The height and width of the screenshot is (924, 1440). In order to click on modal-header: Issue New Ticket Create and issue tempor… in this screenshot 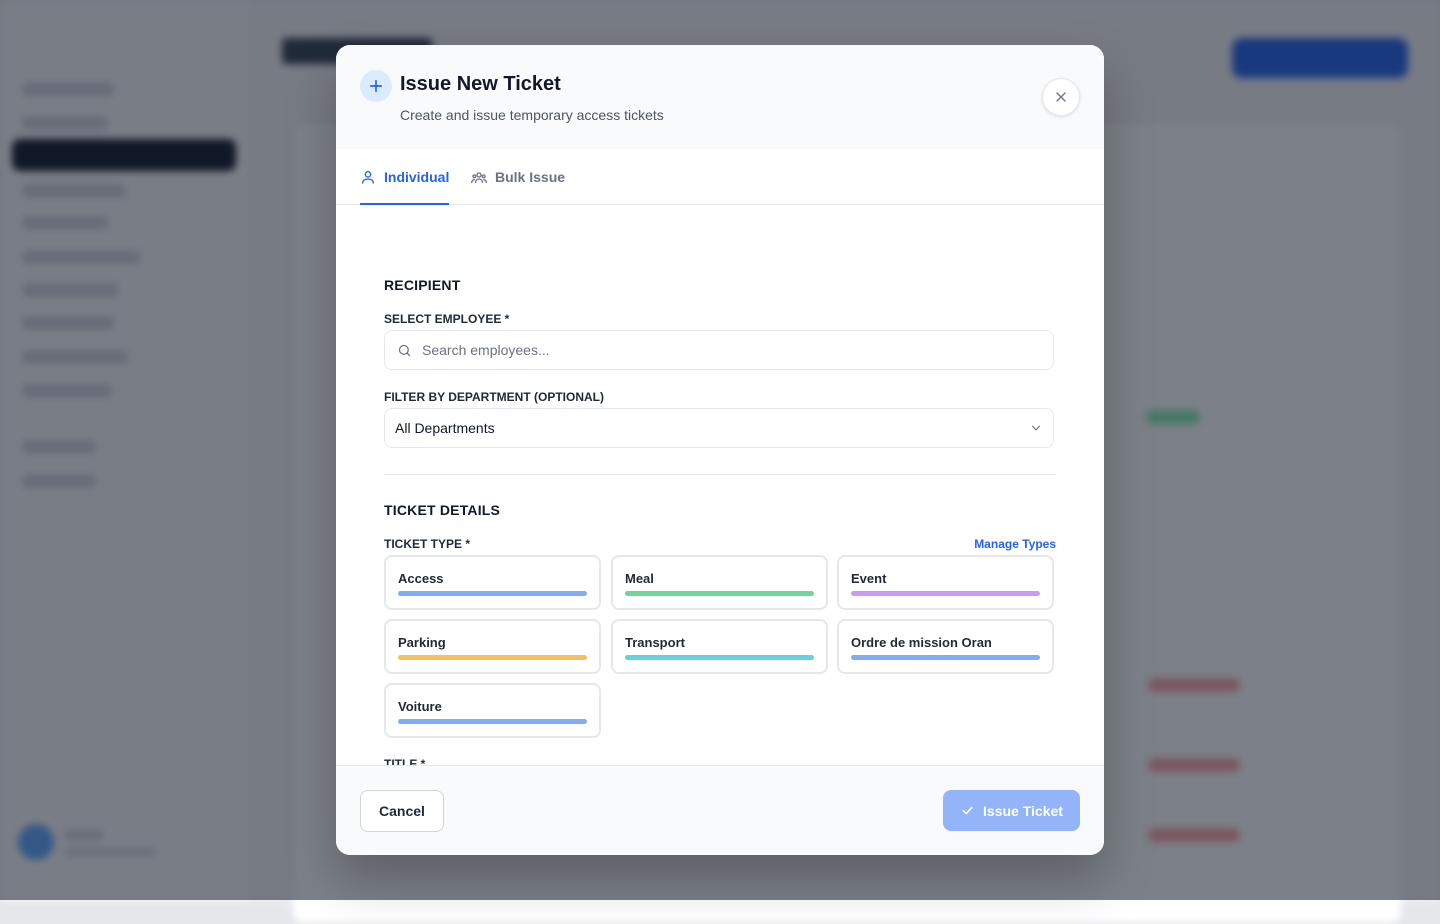, I will do `click(720, 97)`.